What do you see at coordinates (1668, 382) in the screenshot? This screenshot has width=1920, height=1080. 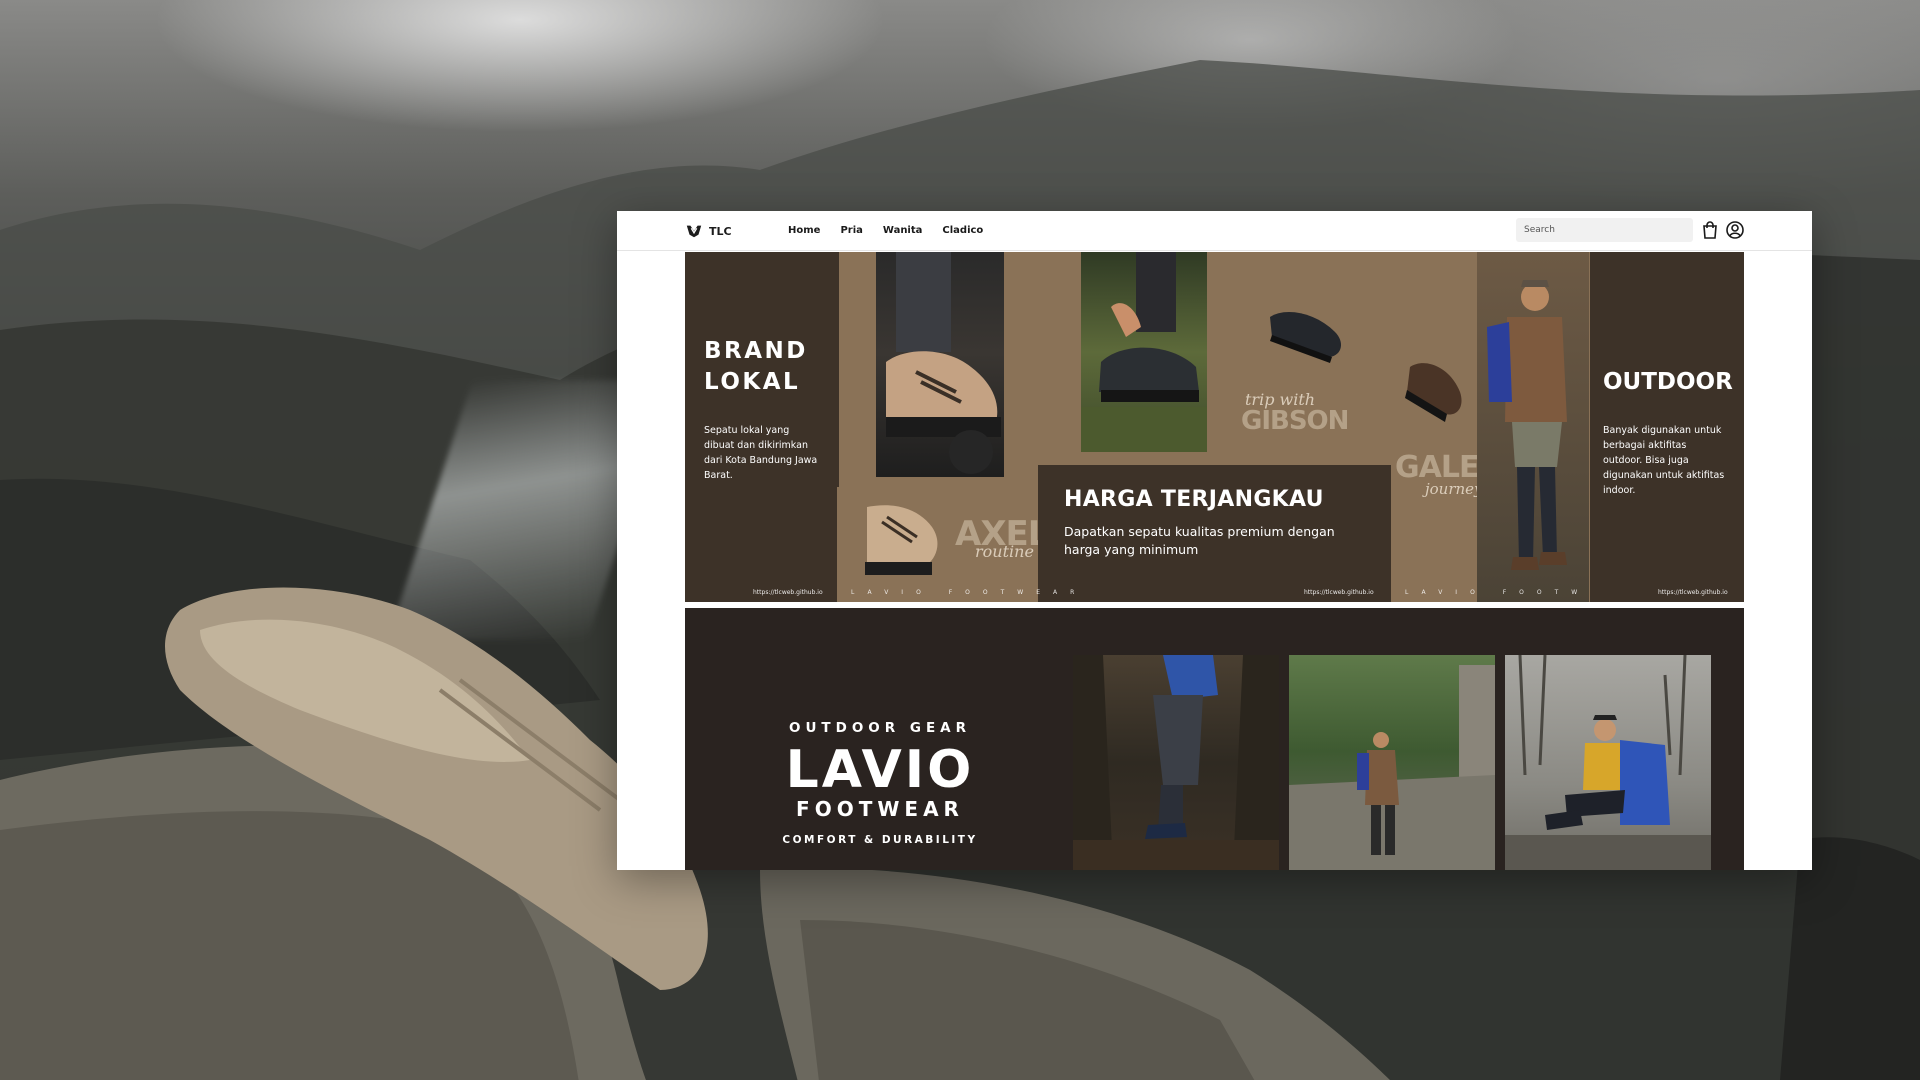 I see `outdoor-title: OUTDOOR` at bounding box center [1668, 382].